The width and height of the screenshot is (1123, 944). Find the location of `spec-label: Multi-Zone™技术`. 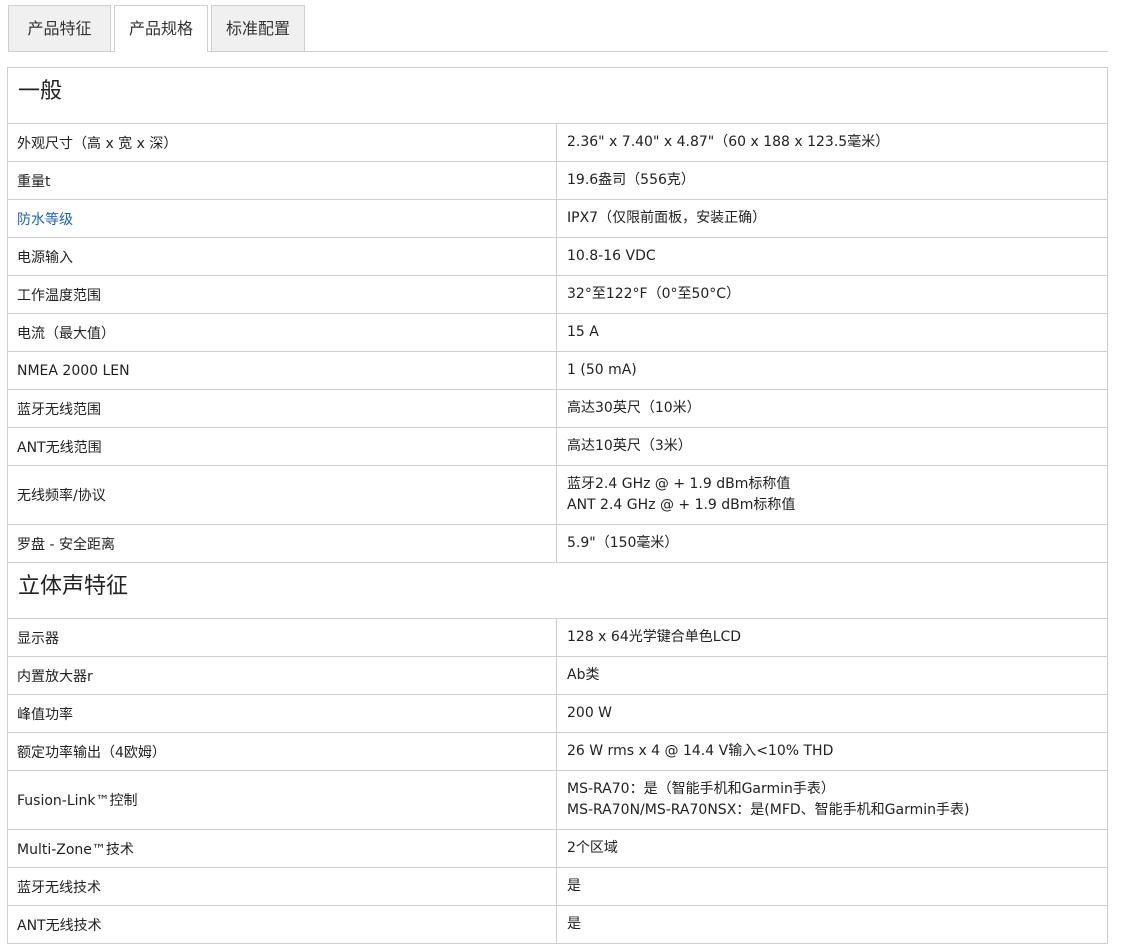

spec-label: Multi-Zone™技术 is located at coordinates (282, 848).